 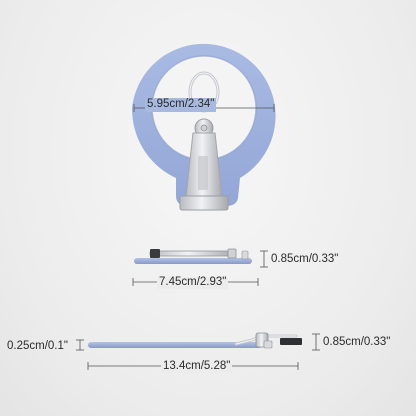 What do you see at coordinates (305, 259) in the screenshot?
I see `side-thickness-label: 0.85cm/0.33"` at bounding box center [305, 259].